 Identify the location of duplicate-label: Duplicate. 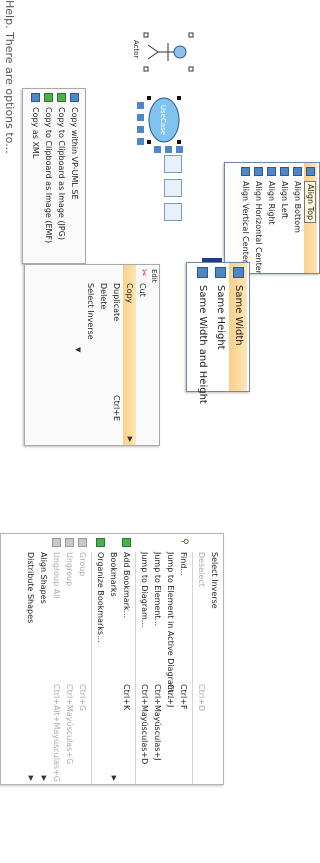
(116, 302).